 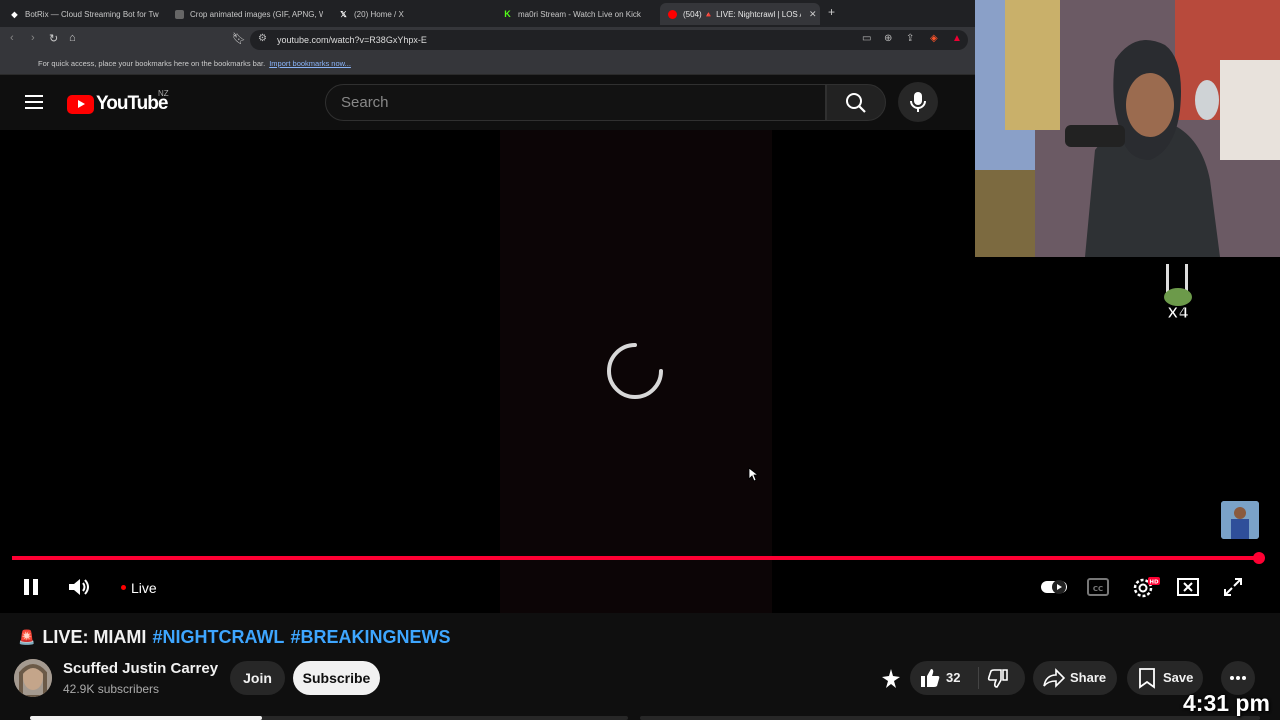 I want to click on share-label: Share, so click(x=1088, y=677).